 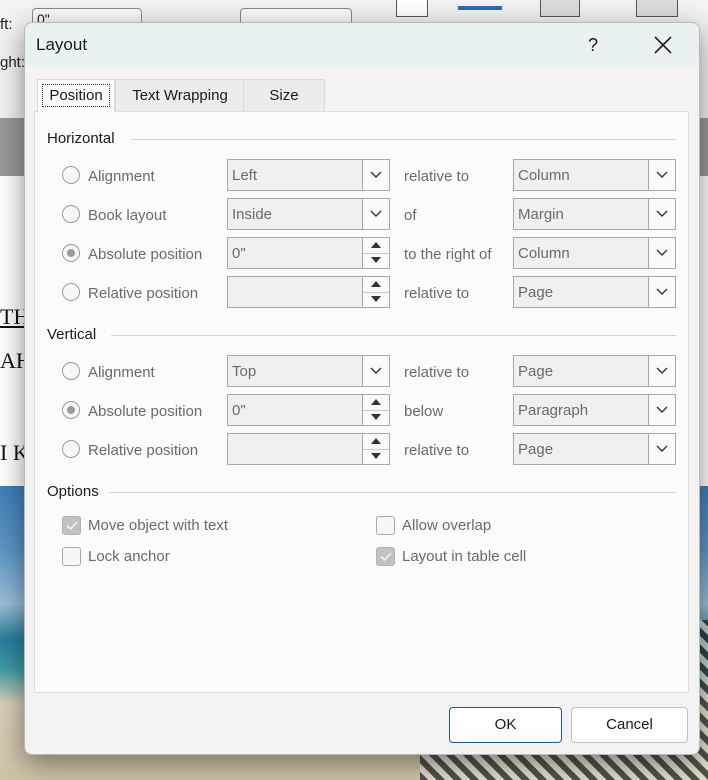 What do you see at coordinates (129, 556) in the screenshot?
I see `lock-anchor-label: Lock anchor` at bounding box center [129, 556].